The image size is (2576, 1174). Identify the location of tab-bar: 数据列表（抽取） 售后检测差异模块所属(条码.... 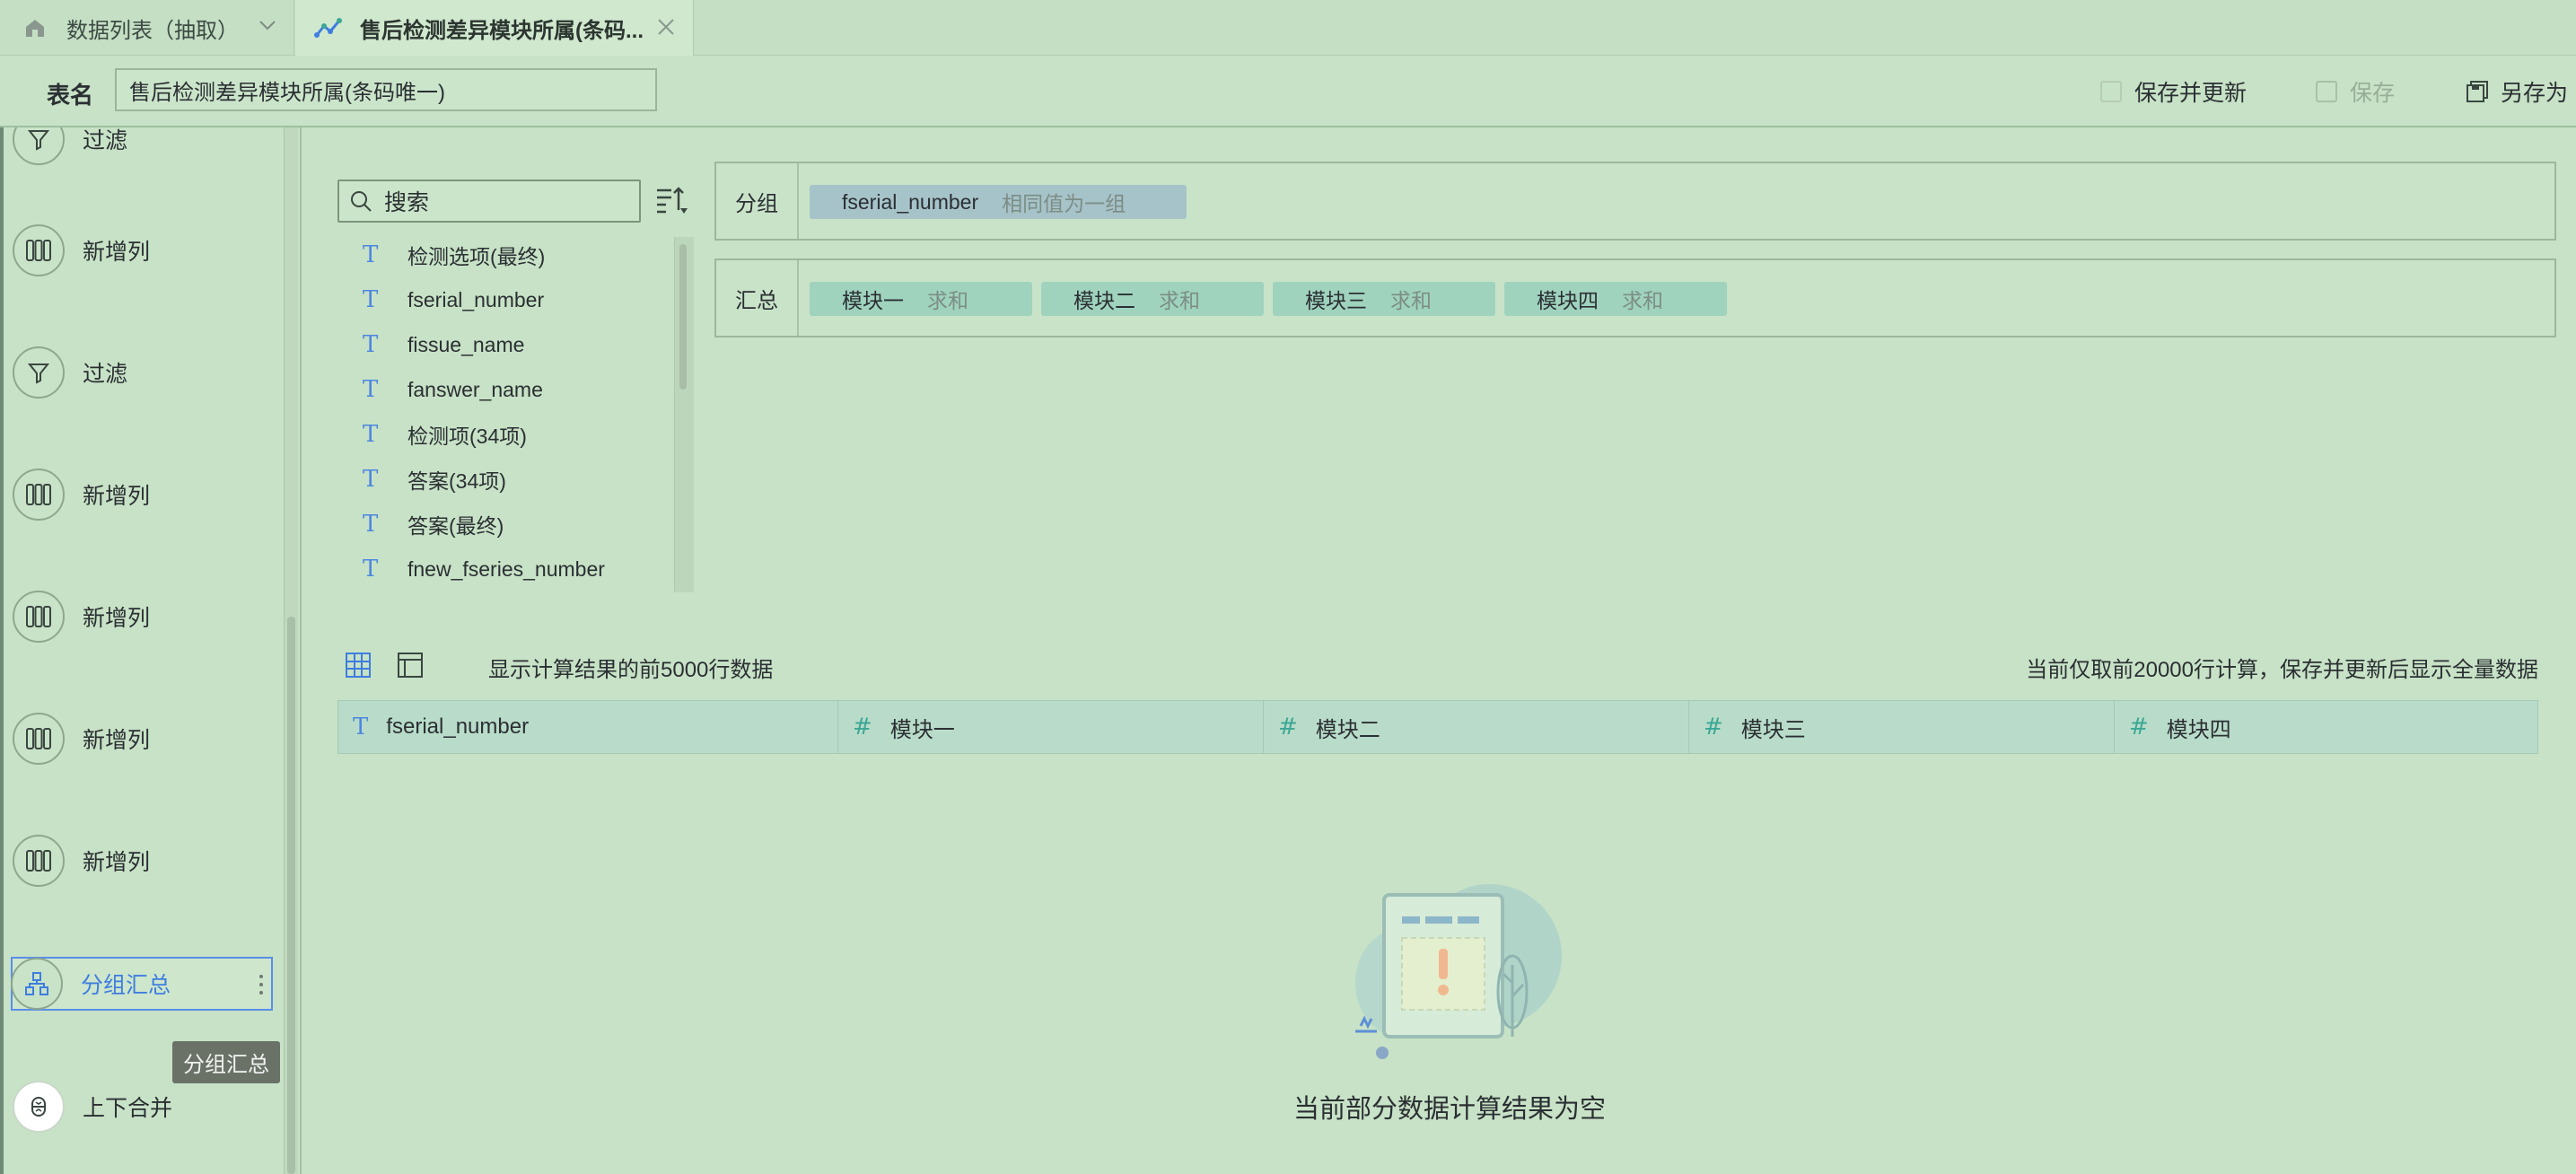
(1288, 28).